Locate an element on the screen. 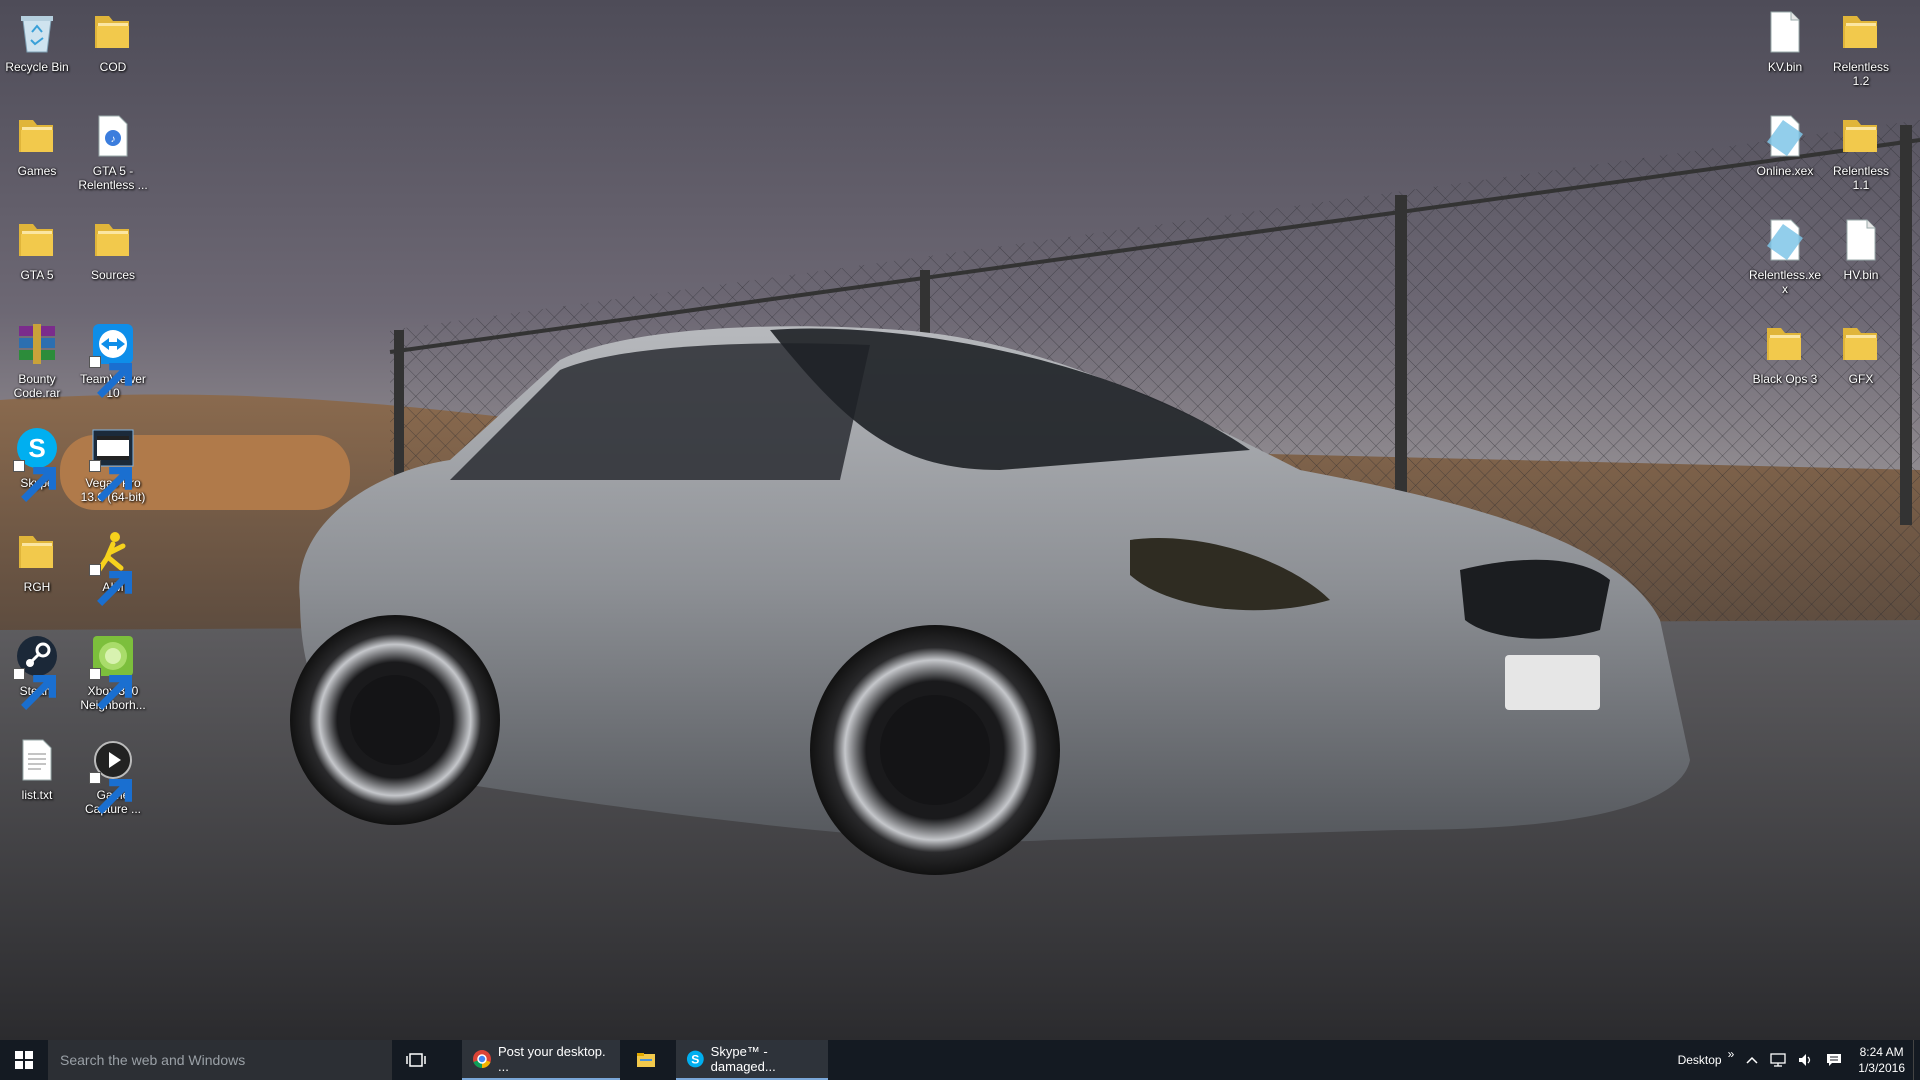  start-button is located at coordinates (24, 1060).